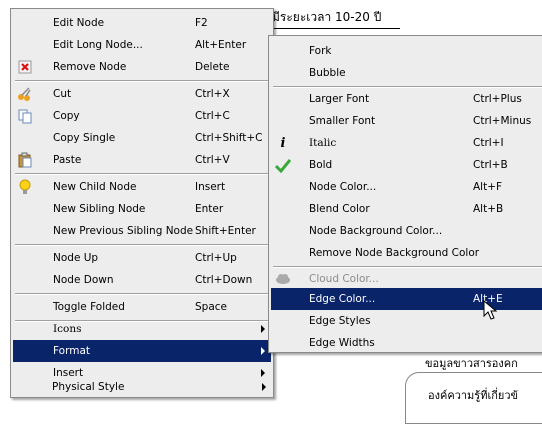 The width and height of the screenshot is (542, 424). What do you see at coordinates (339, 209) in the screenshot?
I see `menu-item-label: Blend Color` at bounding box center [339, 209].